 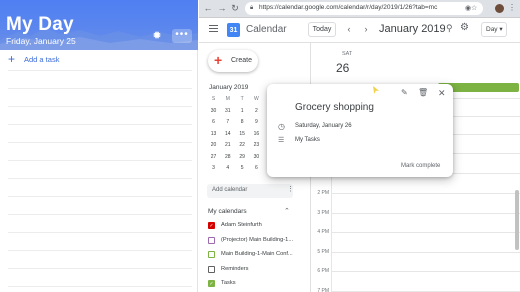 What do you see at coordinates (342, 68) in the screenshot?
I see `day-number: 26` at bounding box center [342, 68].